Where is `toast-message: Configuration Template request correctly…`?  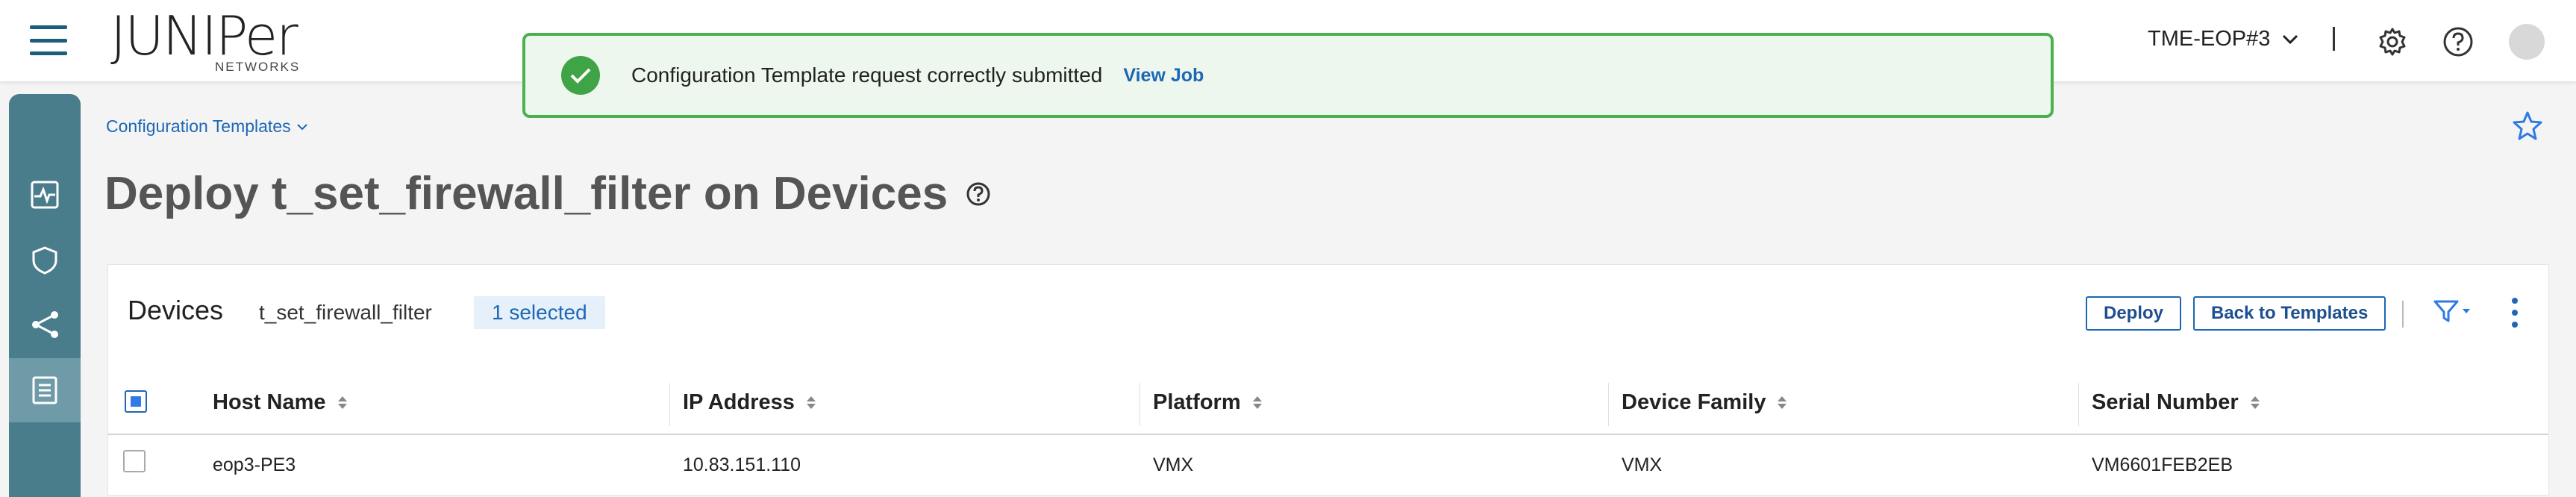 toast-message: Configuration Template request correctly… is located at coordinates (867, 75).